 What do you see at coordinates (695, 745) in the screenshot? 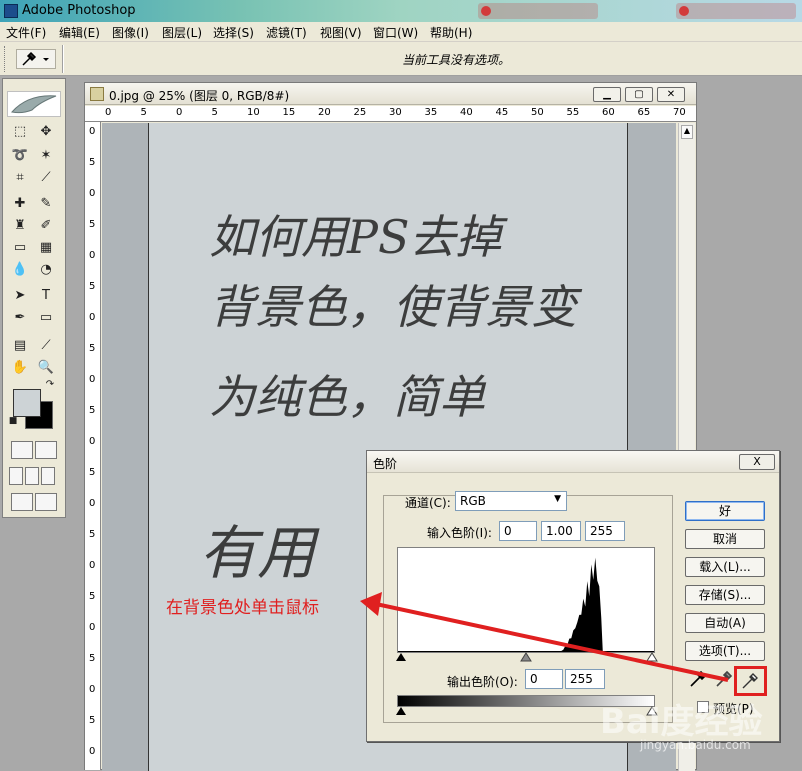
I see `watermark-url: jingyan.baidu.com` at bounding box center [695, 745].